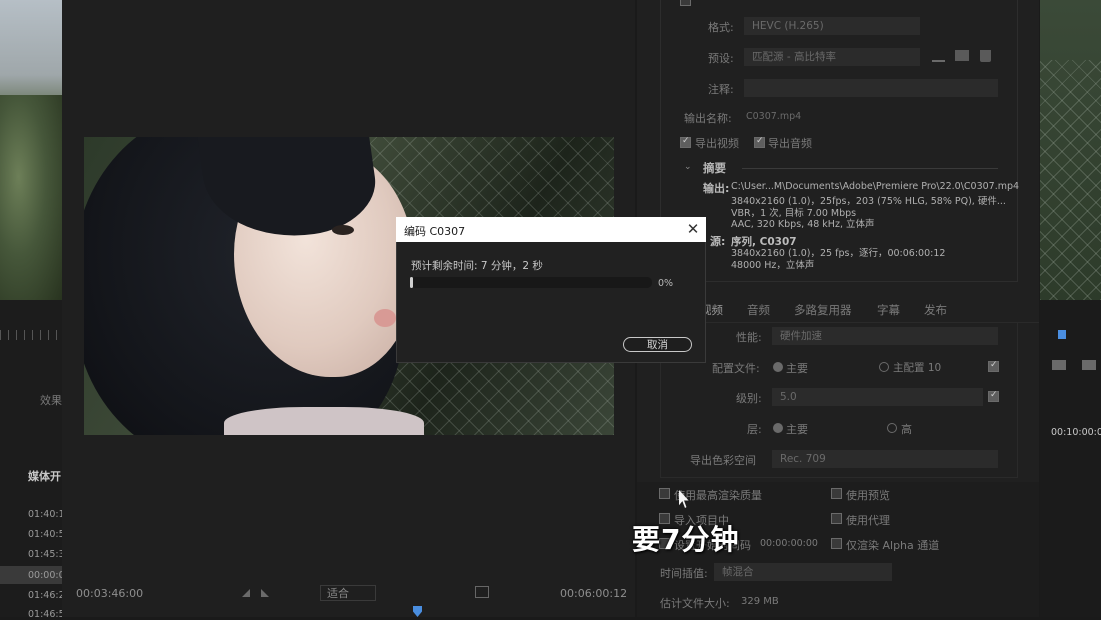  Describe the element at coordinates (870, 168) in the screenshot. I see `summary-divider` at that location.